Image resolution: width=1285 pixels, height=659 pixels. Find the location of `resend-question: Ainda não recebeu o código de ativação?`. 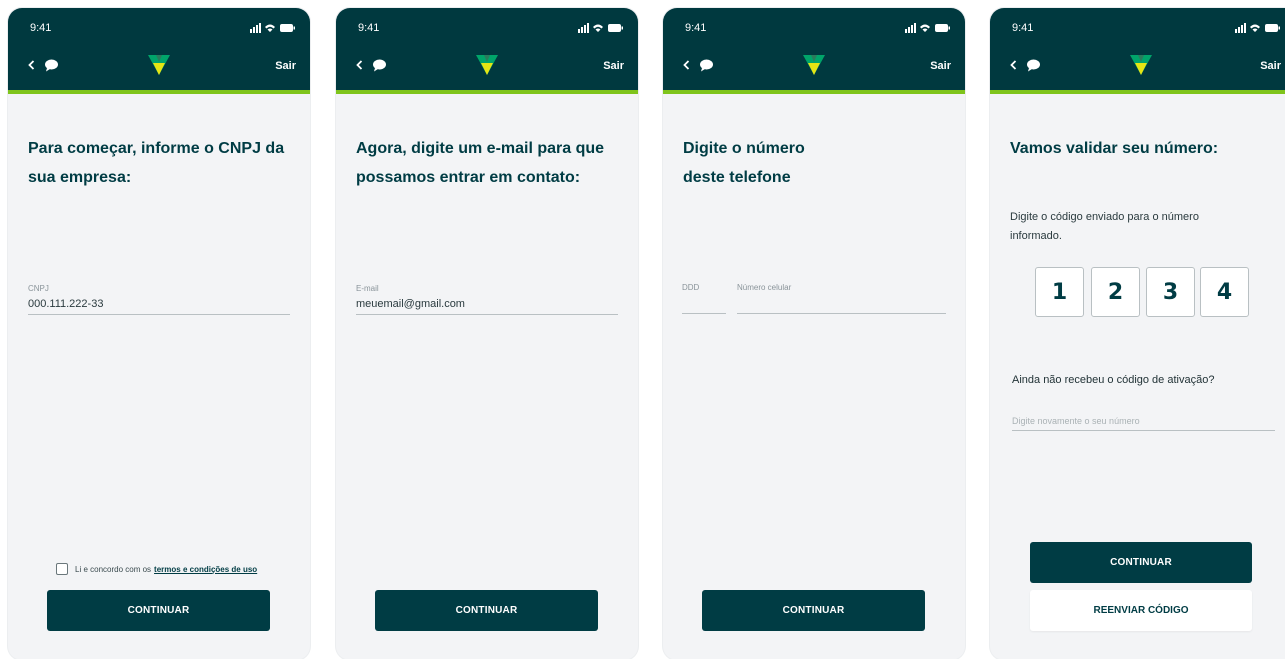

resend-question: Ainda não recebeu o código de ativação? is located at coordinates (1113, 380).